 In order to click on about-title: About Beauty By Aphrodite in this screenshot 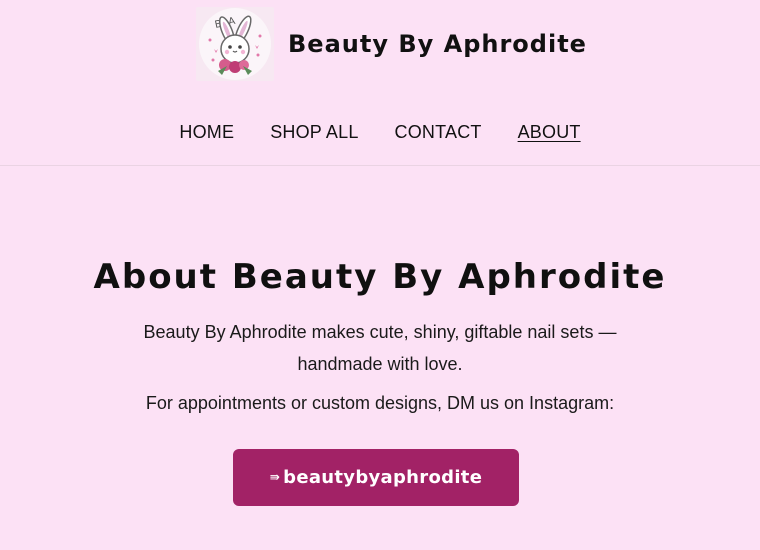, I will do `click(380, 277)`.